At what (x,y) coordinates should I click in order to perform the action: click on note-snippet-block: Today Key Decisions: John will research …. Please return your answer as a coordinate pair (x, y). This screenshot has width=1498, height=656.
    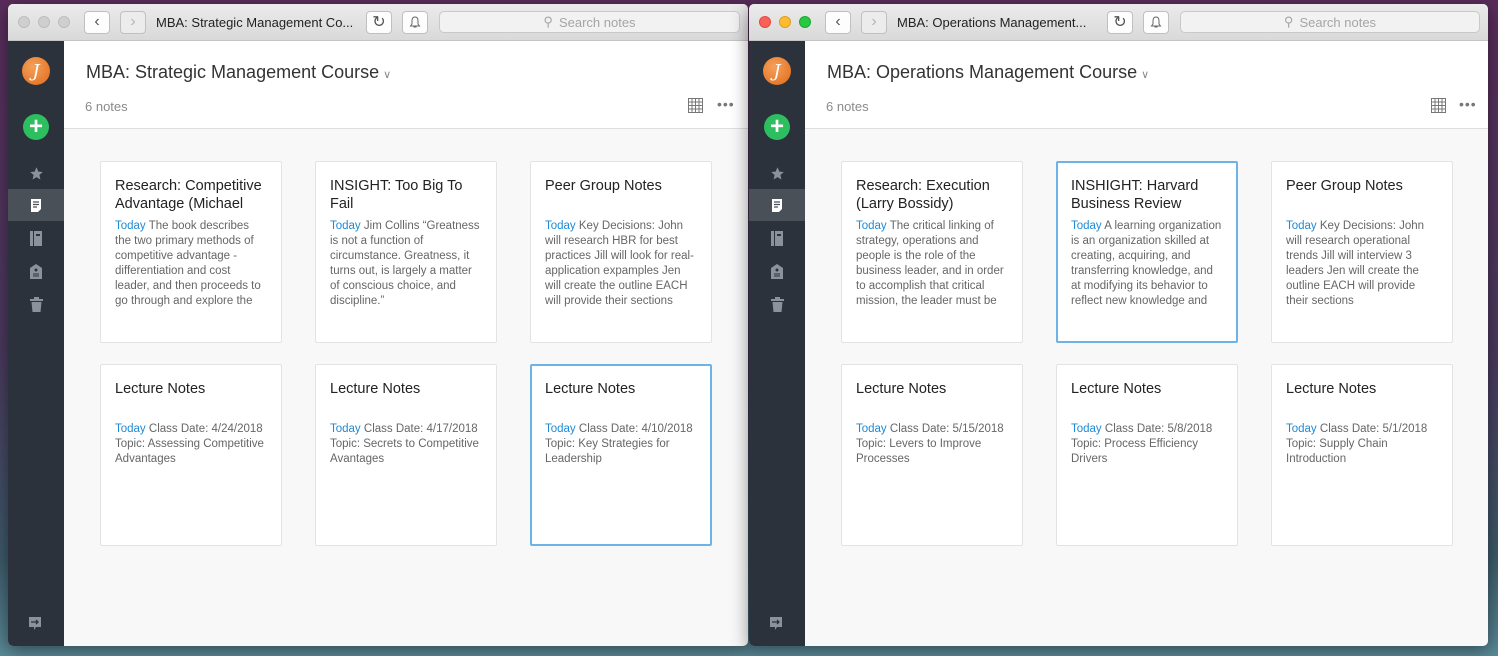
    Looking at the image, I should click on (621, 264).